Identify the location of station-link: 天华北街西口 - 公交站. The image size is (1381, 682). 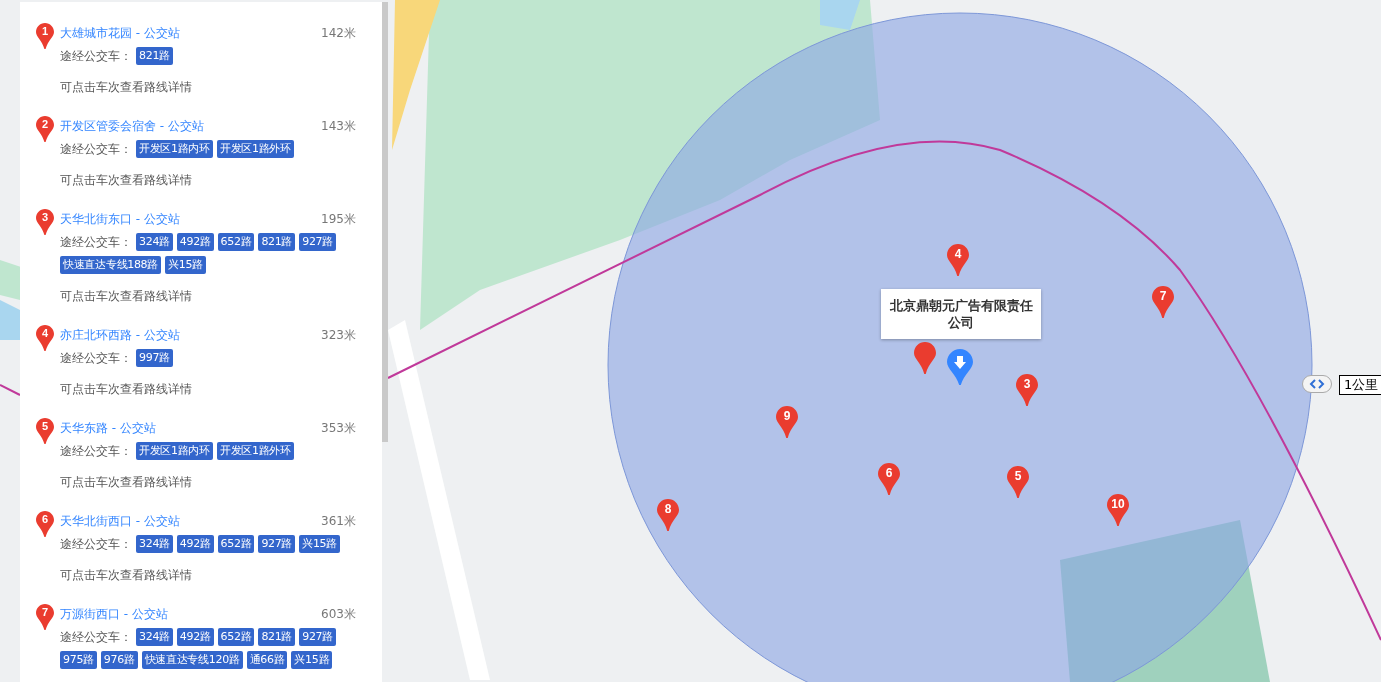
(191, 521).